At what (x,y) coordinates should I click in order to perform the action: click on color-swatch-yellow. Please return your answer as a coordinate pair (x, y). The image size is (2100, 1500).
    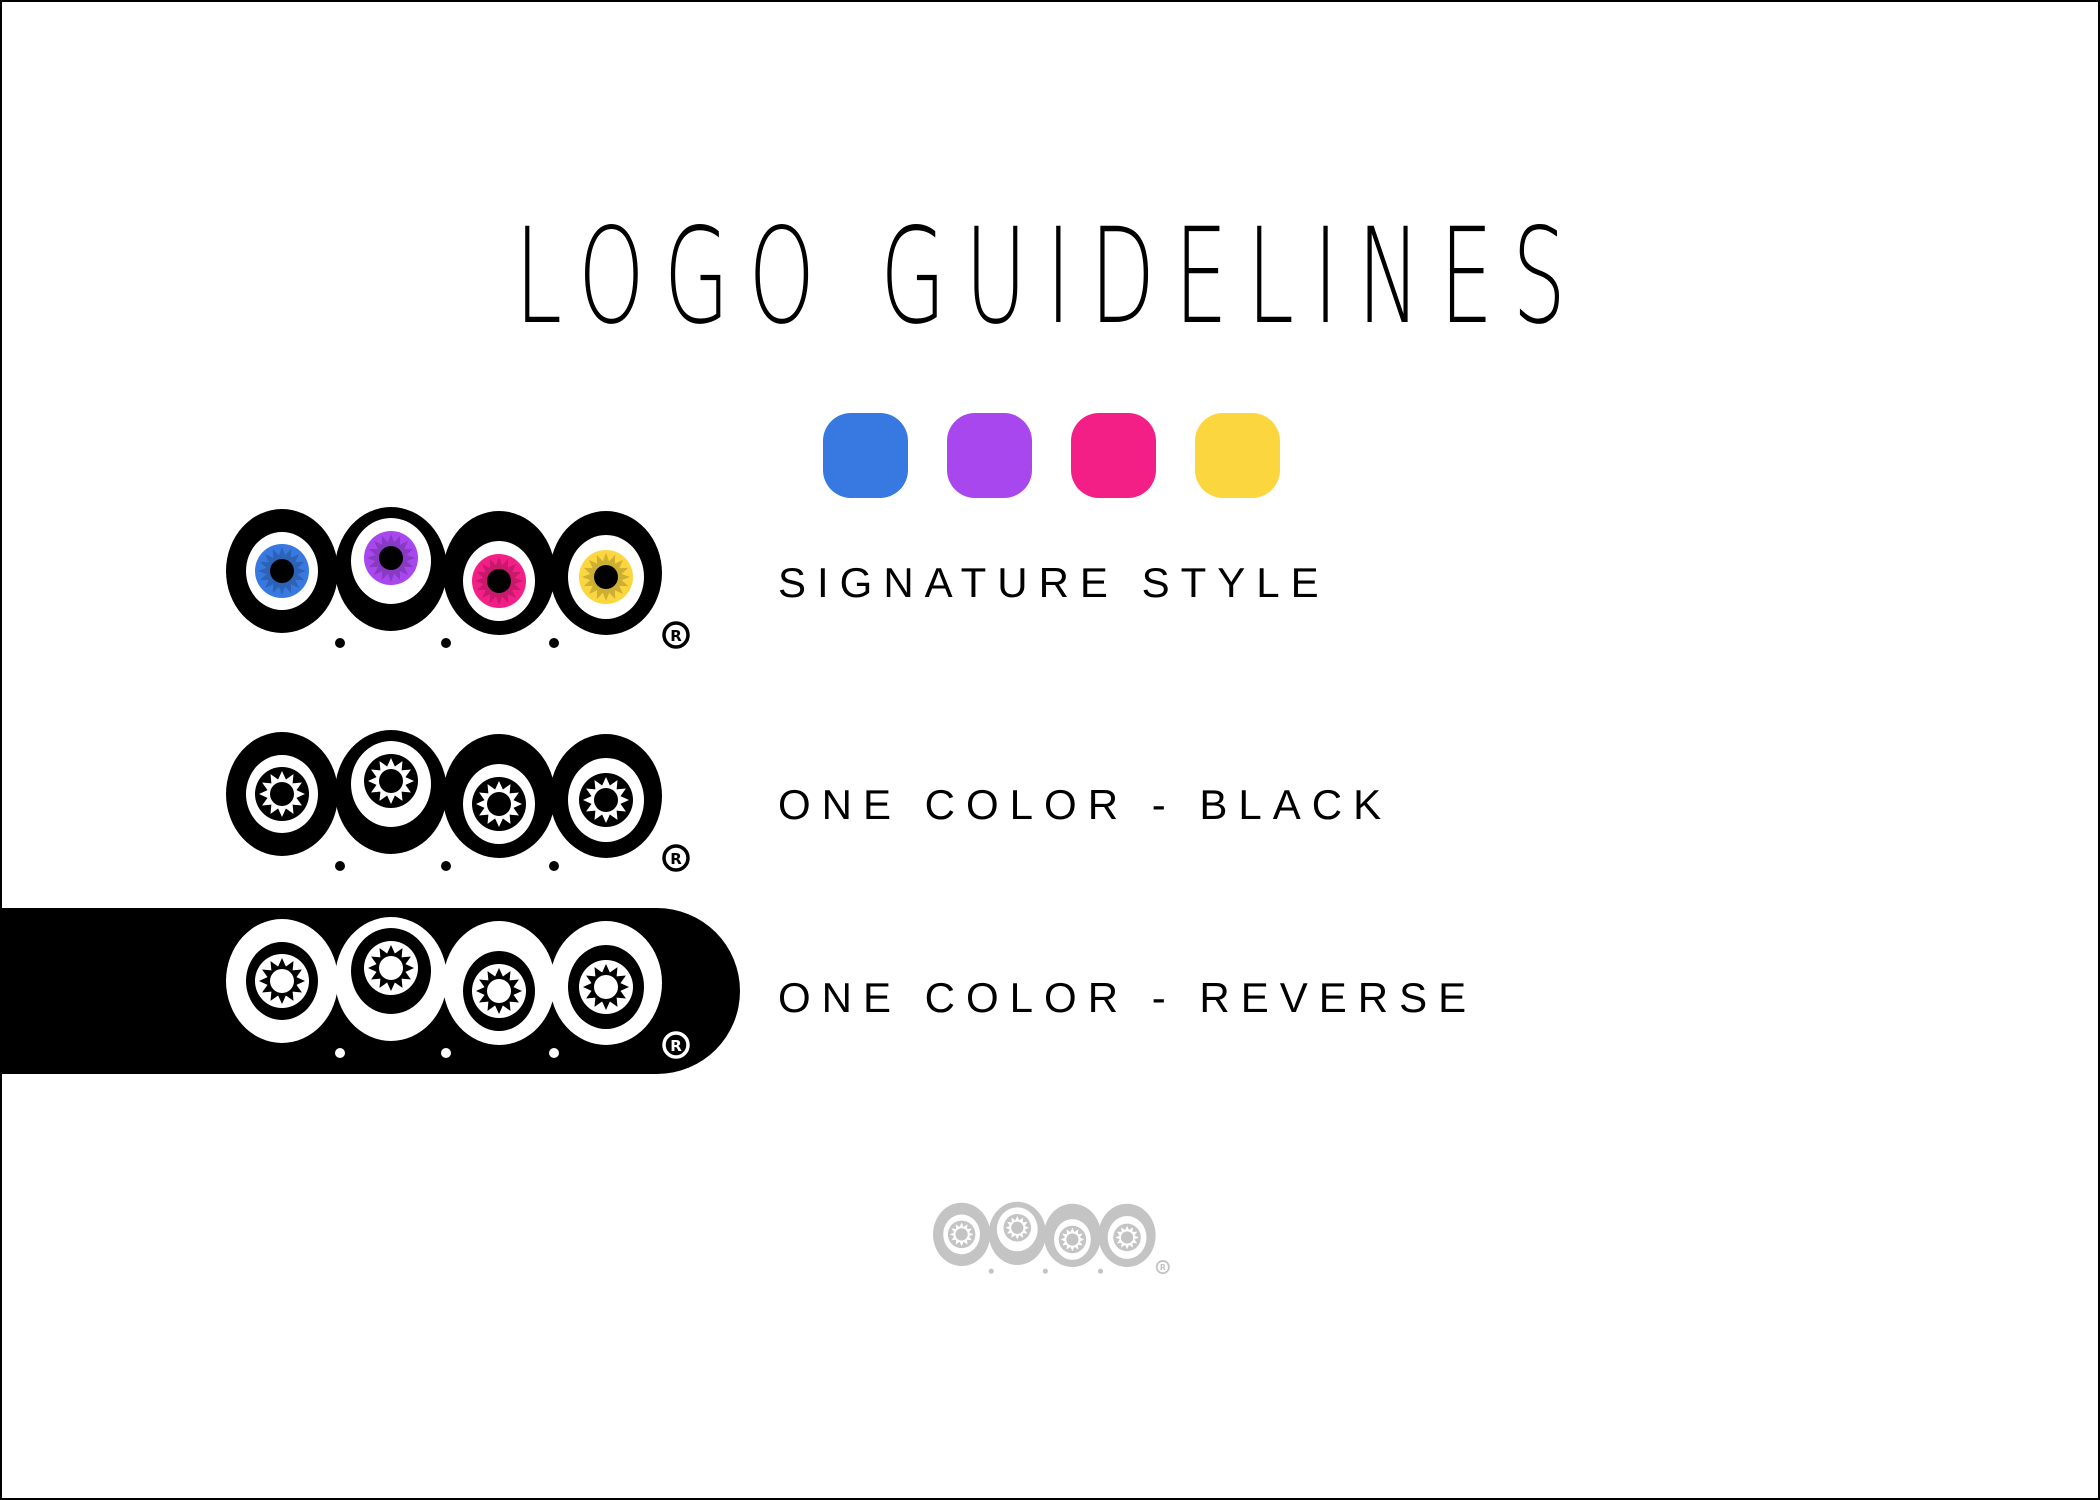
    Looking at the image, I should click on (1237, 455).